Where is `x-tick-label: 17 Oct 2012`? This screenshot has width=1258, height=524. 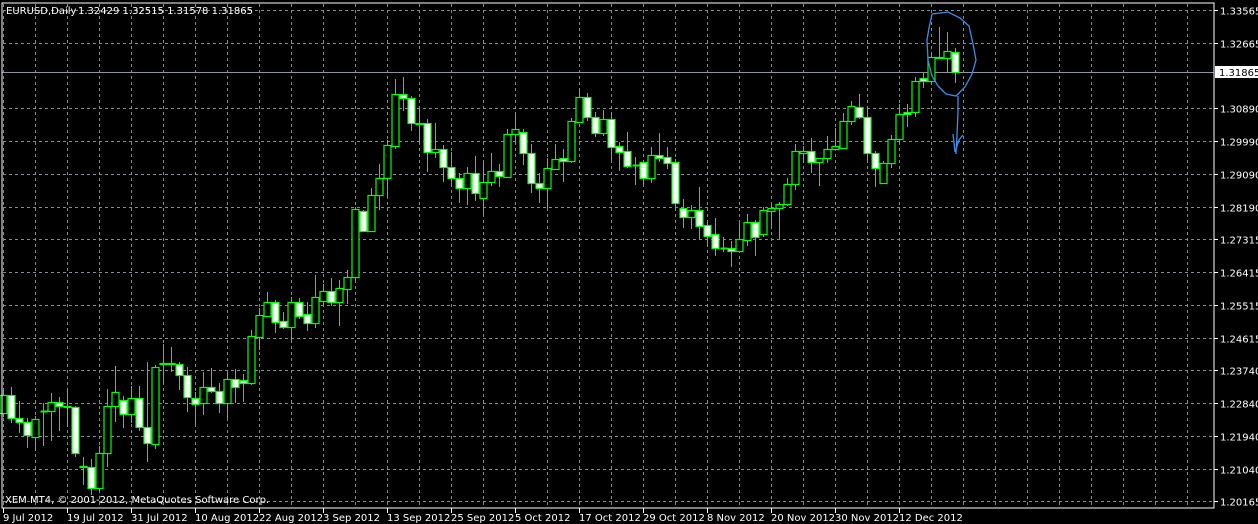
x-tick-label: 17 Oct 2012 is located at coordinates (610, 518).